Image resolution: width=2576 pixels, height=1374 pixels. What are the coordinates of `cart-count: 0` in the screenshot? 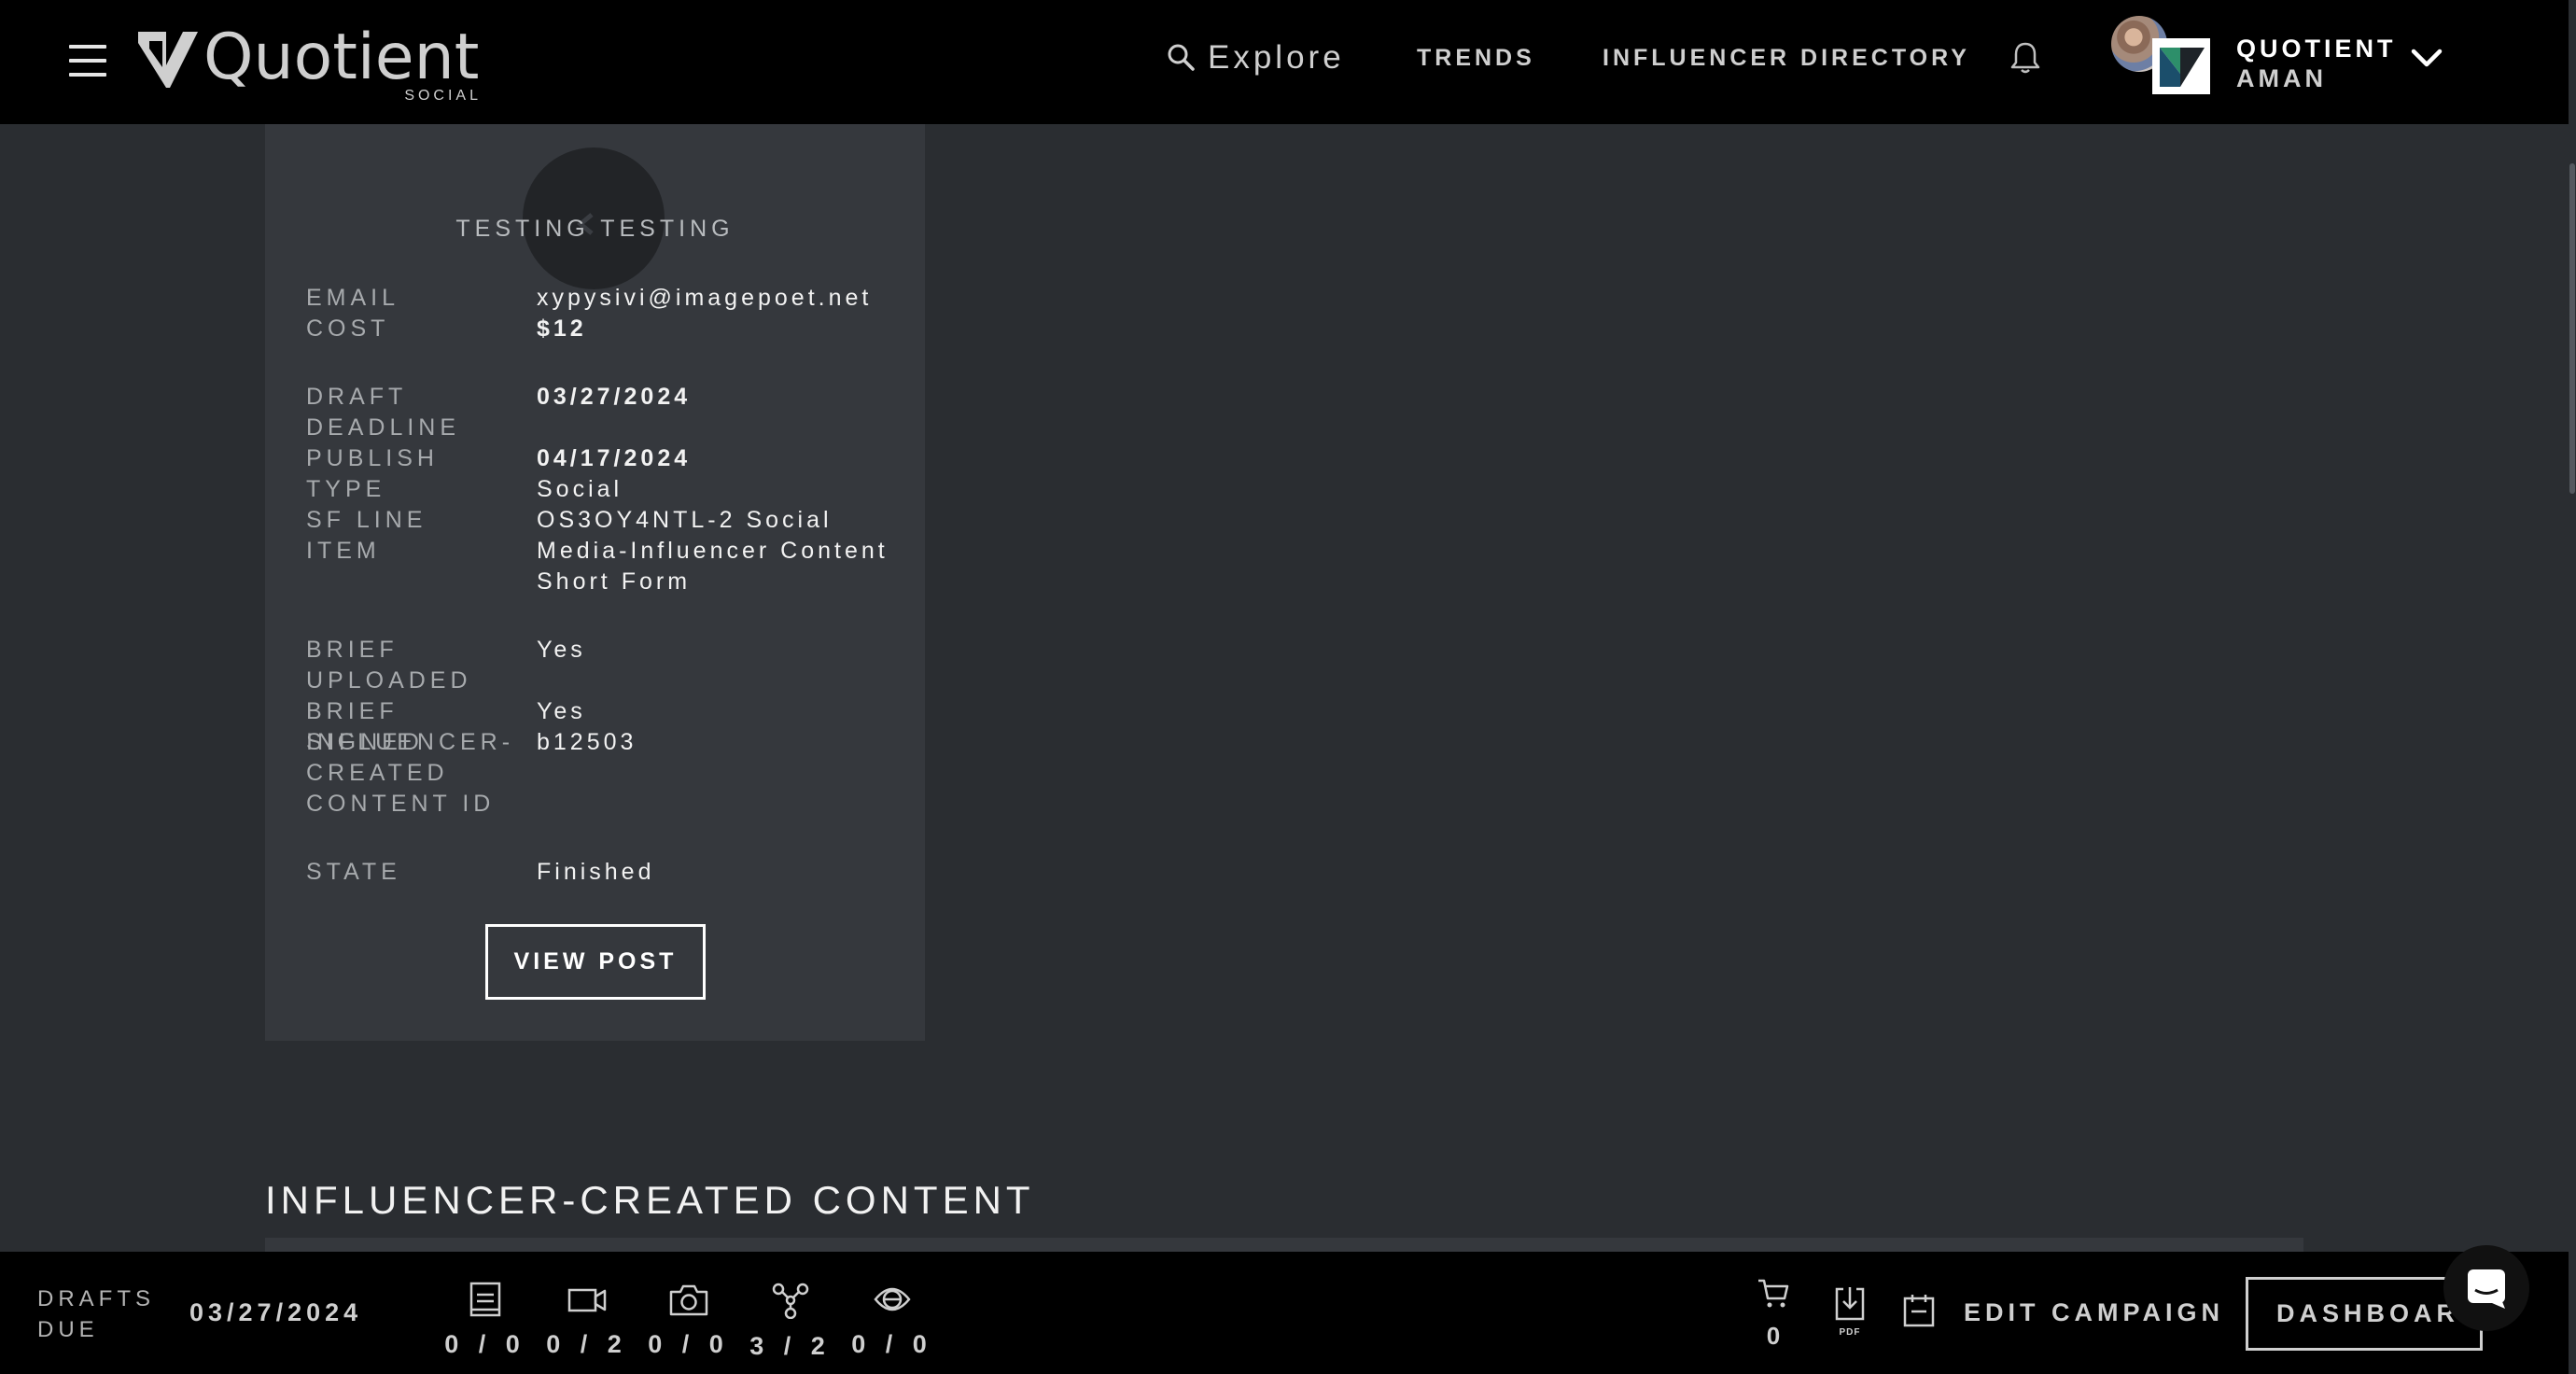 It's located at (1773, 1336).